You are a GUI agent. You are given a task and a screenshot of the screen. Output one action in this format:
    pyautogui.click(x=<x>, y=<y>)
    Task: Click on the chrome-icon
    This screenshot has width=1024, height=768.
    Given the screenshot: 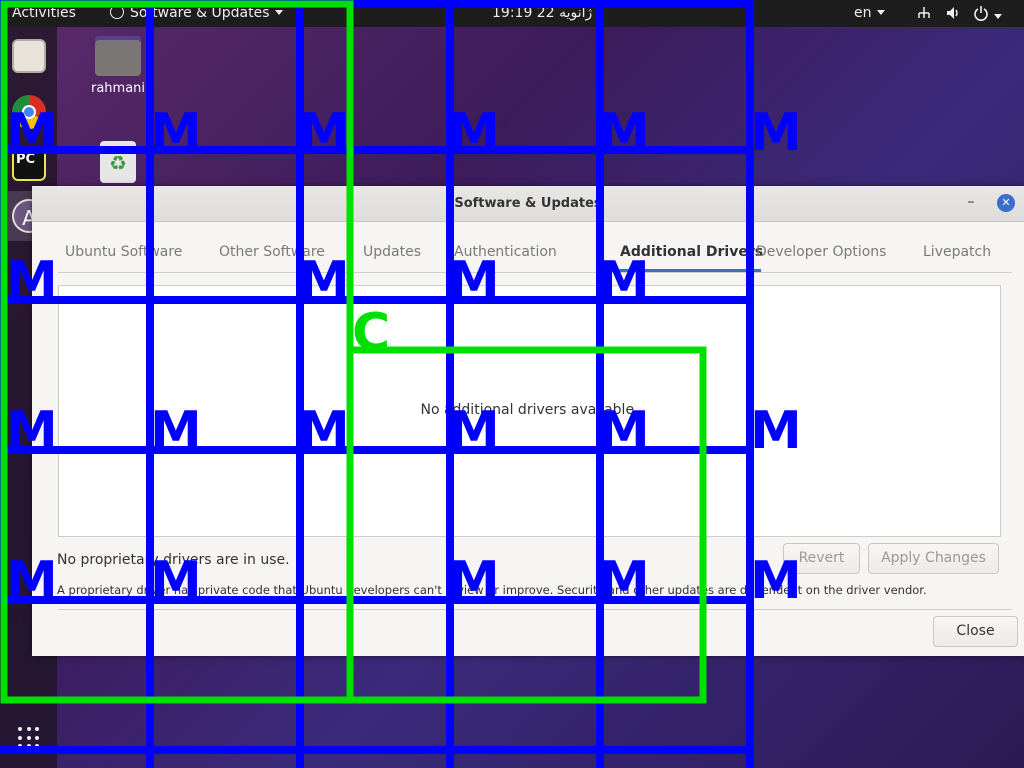 What is the action you would take?
    pyautogui.click(x=29, y=112)
    